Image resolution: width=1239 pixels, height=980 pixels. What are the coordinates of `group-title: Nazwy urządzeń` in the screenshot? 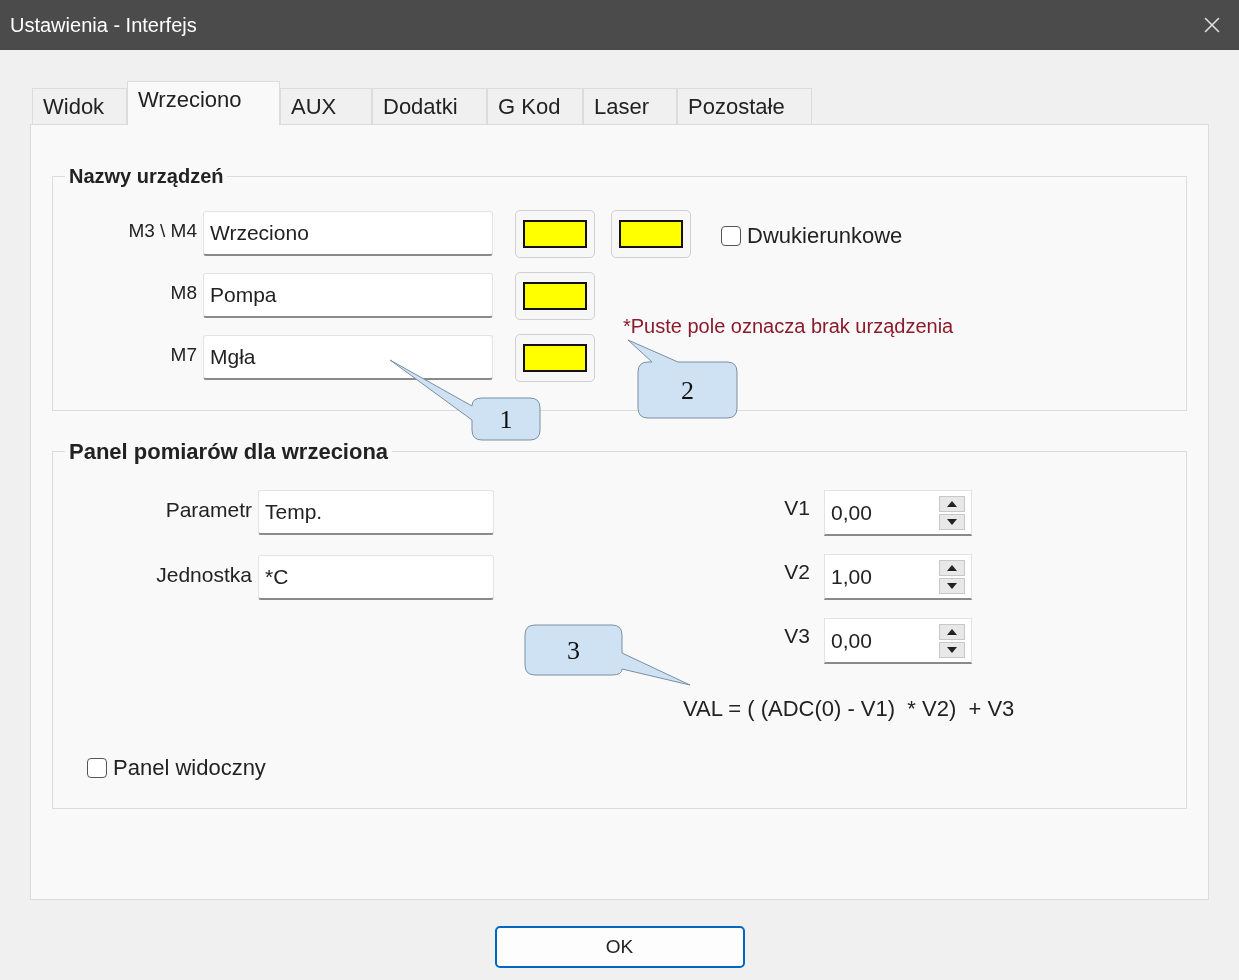 It's located at (146, 176).